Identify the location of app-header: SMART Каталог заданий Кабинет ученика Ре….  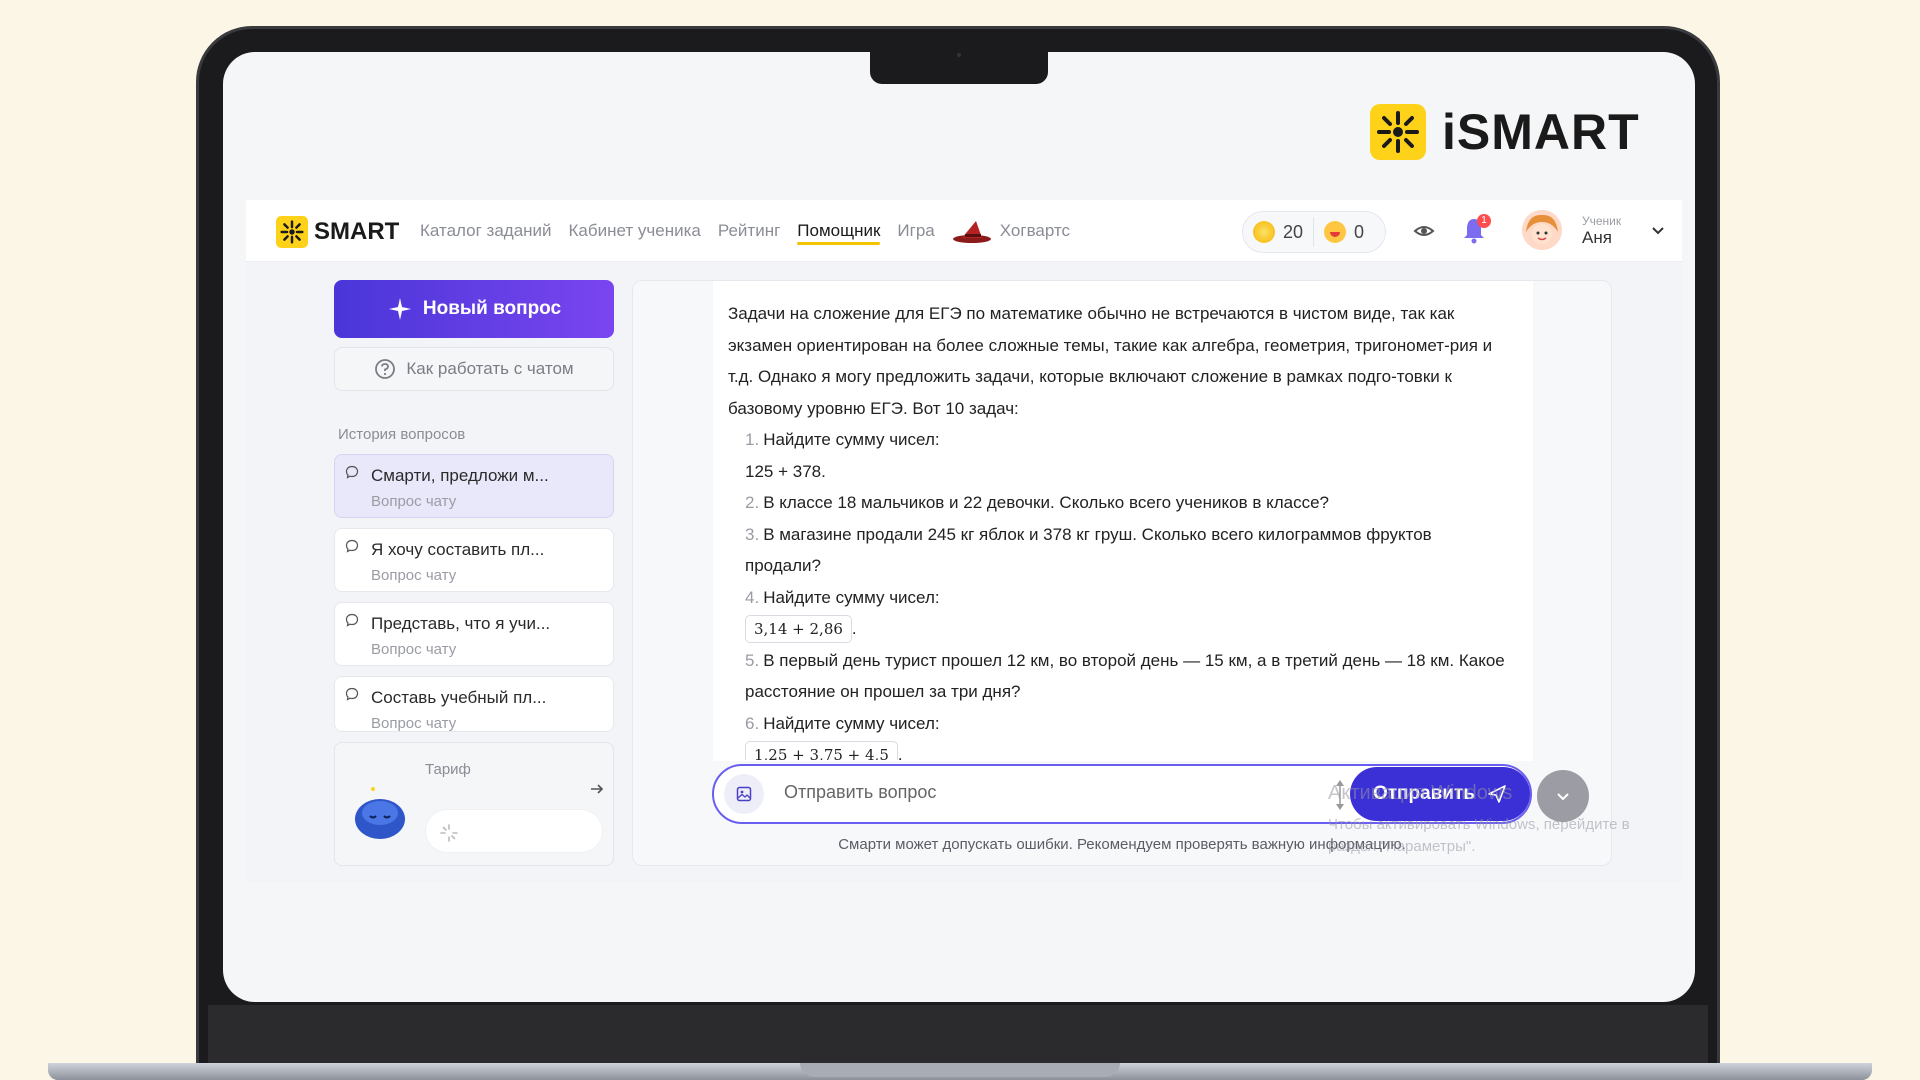
(964, 231).